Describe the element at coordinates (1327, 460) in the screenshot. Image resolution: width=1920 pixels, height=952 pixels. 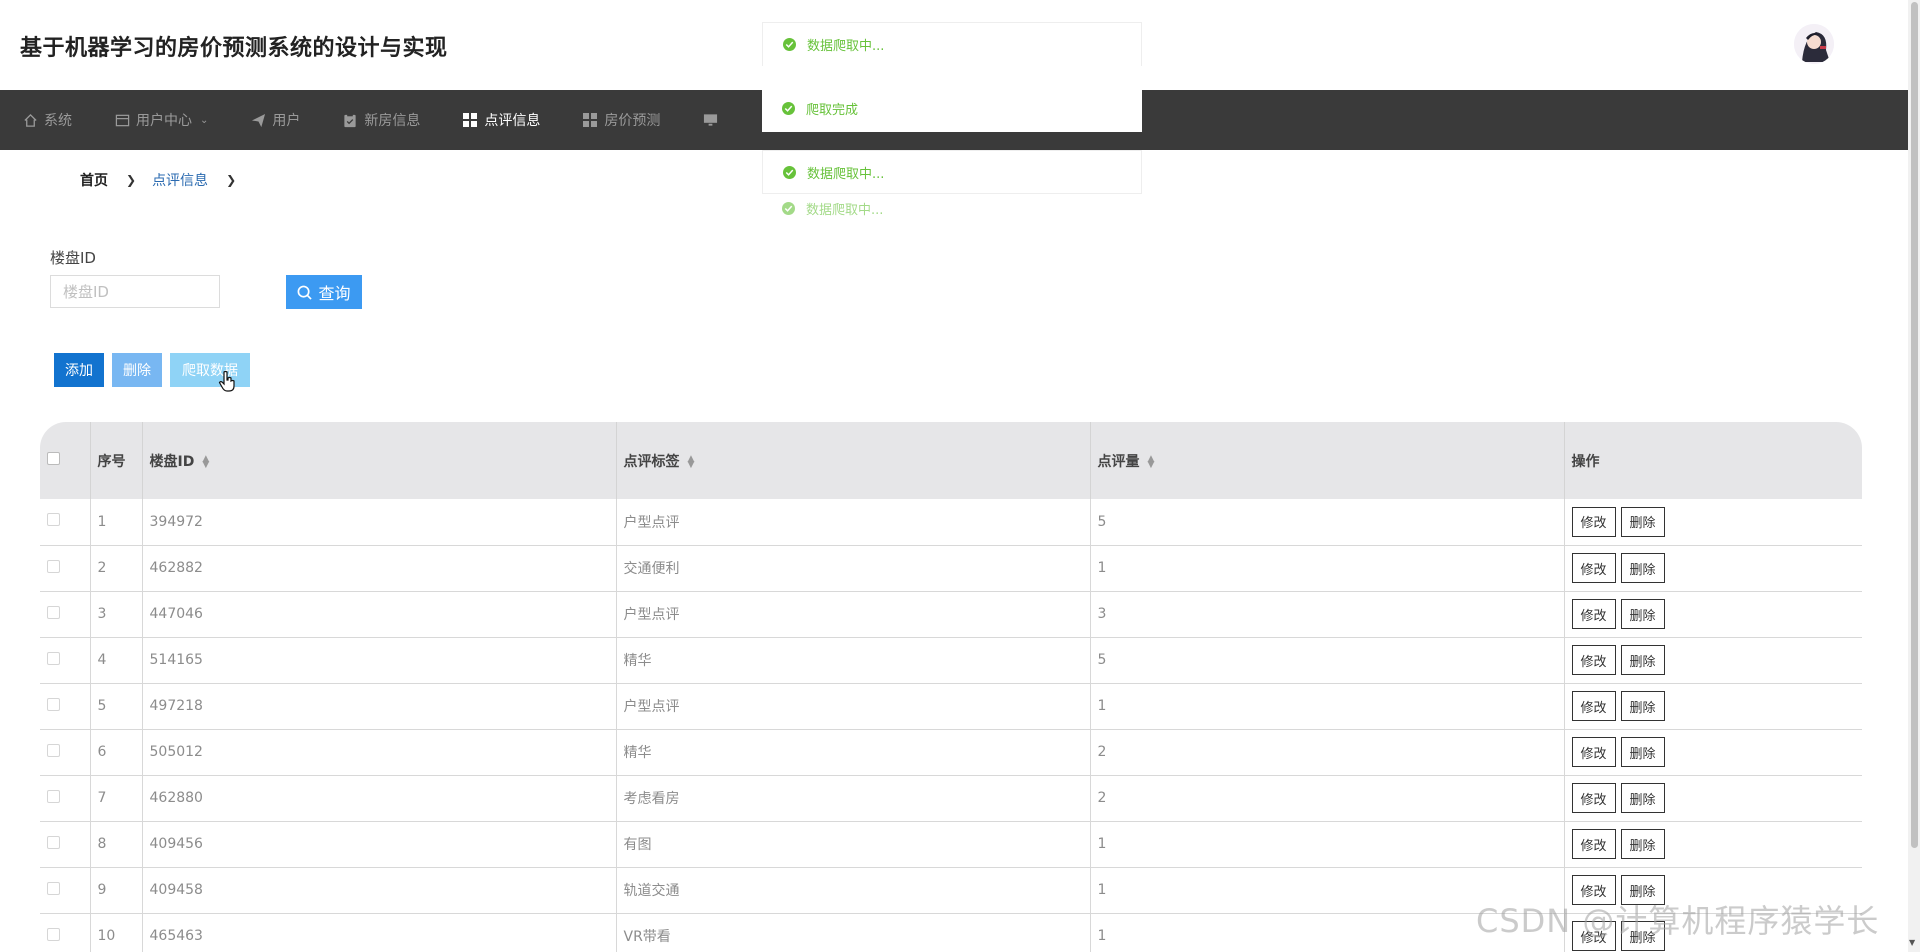
I see `column-header-count: 点评量 ▲ ▼` at that location.